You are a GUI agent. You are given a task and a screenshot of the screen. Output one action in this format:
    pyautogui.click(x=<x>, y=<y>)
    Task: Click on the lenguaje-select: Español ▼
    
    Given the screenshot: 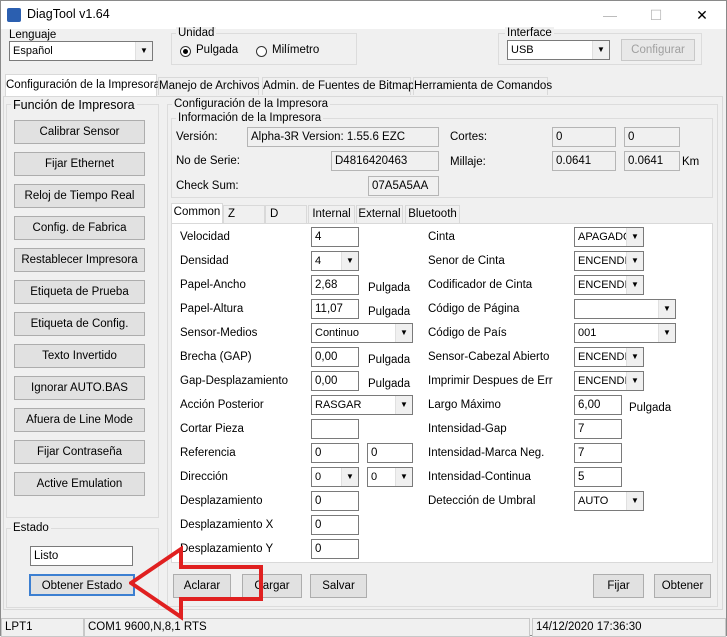 What is the action you would take?
    pyautogui.click(x=81, y=51)
    